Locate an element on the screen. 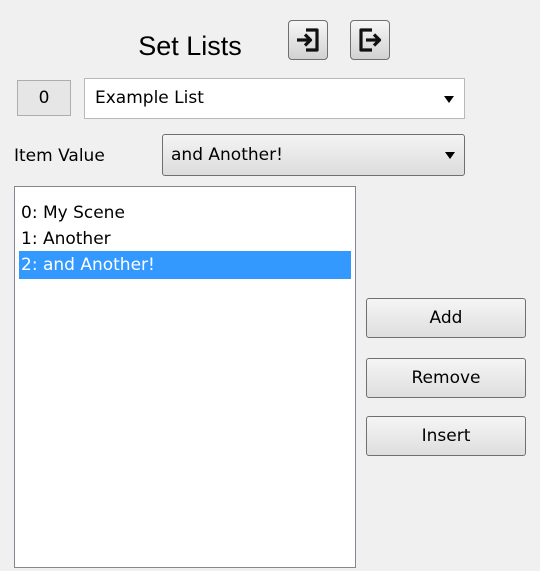 Image resolution: width=540 pixels, height=571 pixels. import-icon is located at coordinates (308, 40).